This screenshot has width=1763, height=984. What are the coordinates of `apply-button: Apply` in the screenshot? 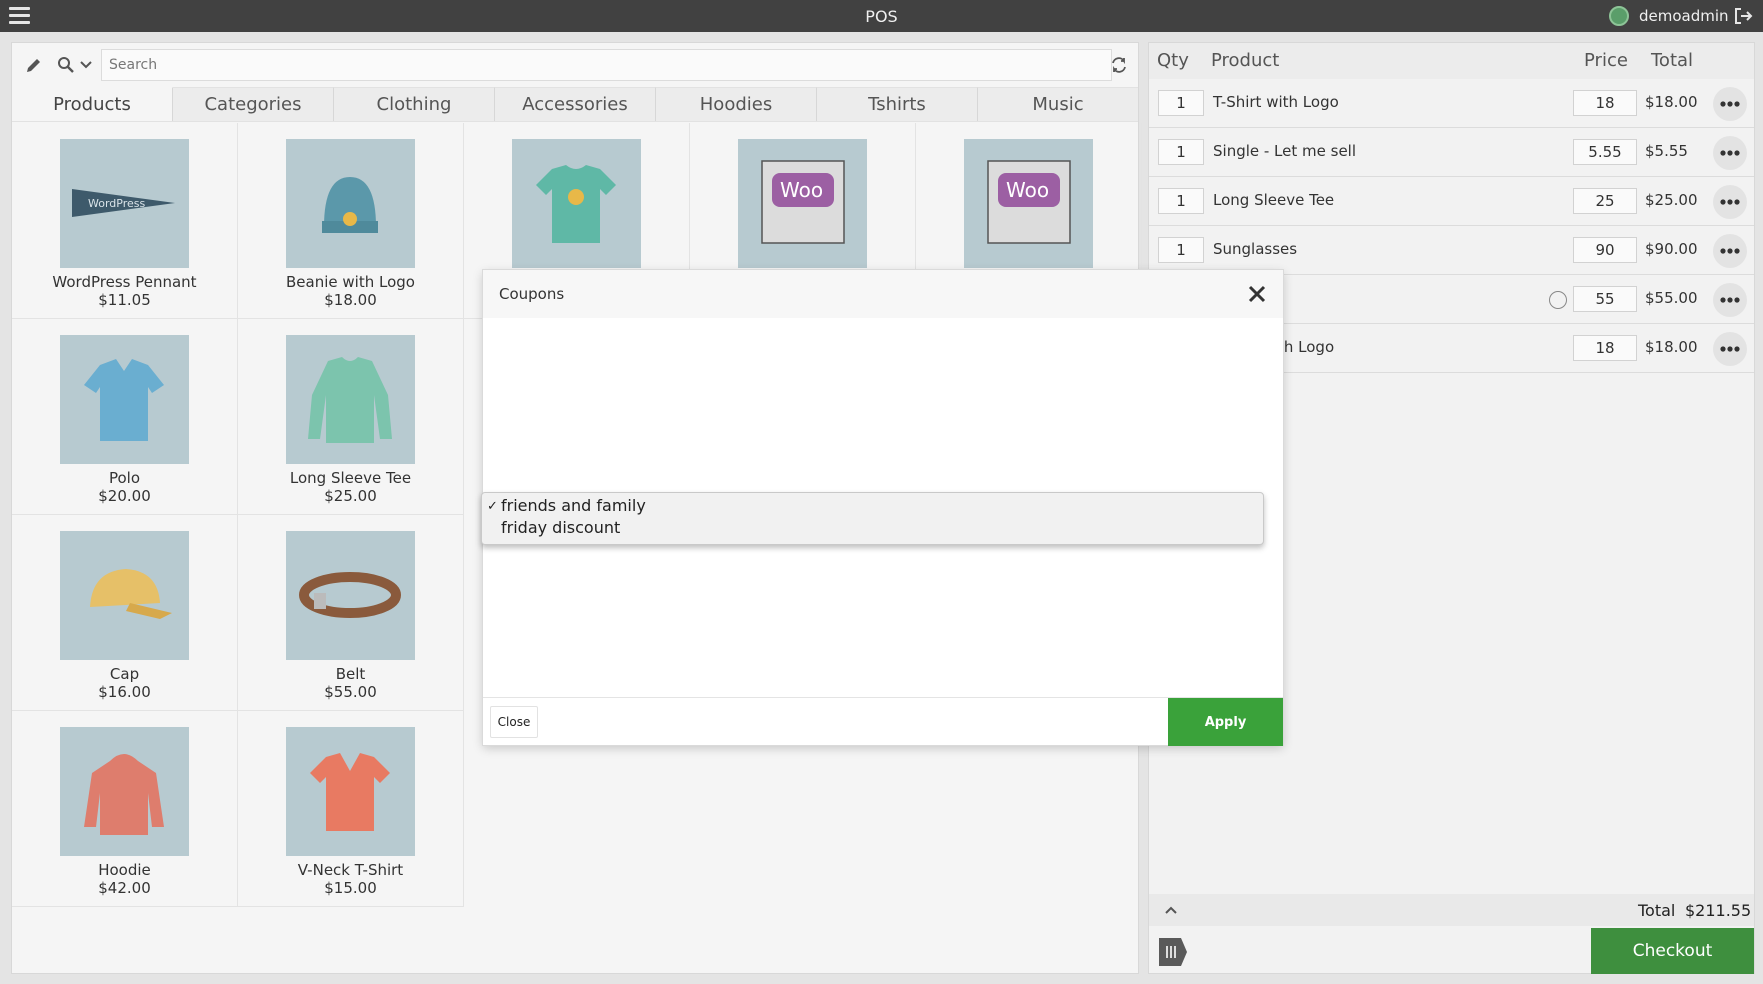 It's located at (1225, 722).